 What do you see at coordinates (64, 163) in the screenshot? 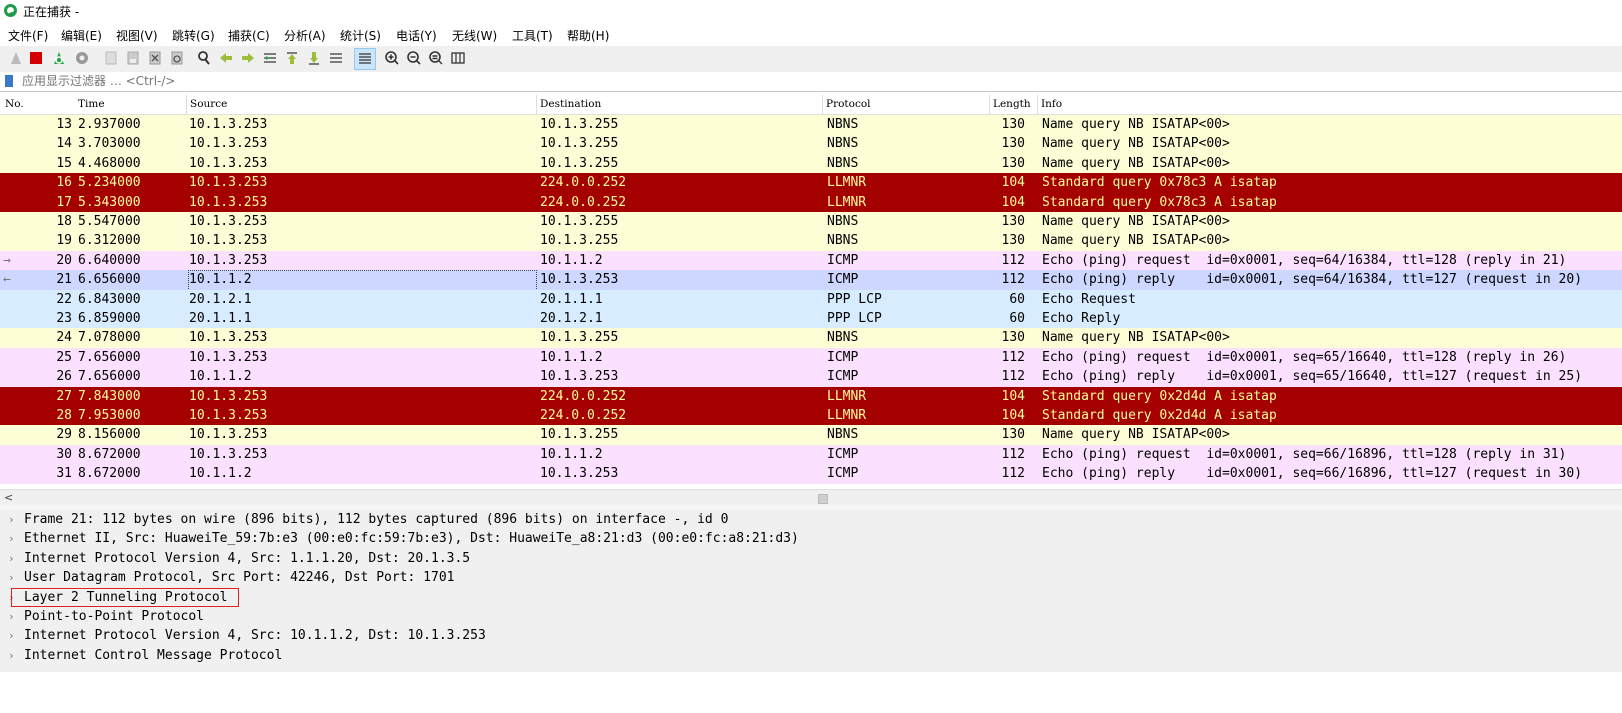
I see `cell-no: 15` at bounding box center [64, 163].